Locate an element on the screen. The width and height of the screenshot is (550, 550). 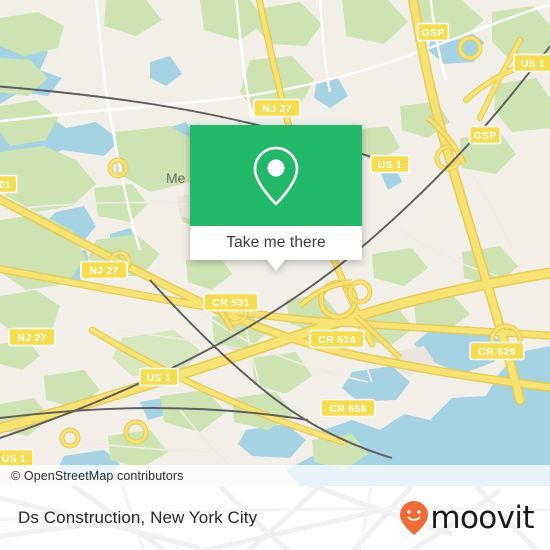
popup-tail is located at coordinates (276, 265).